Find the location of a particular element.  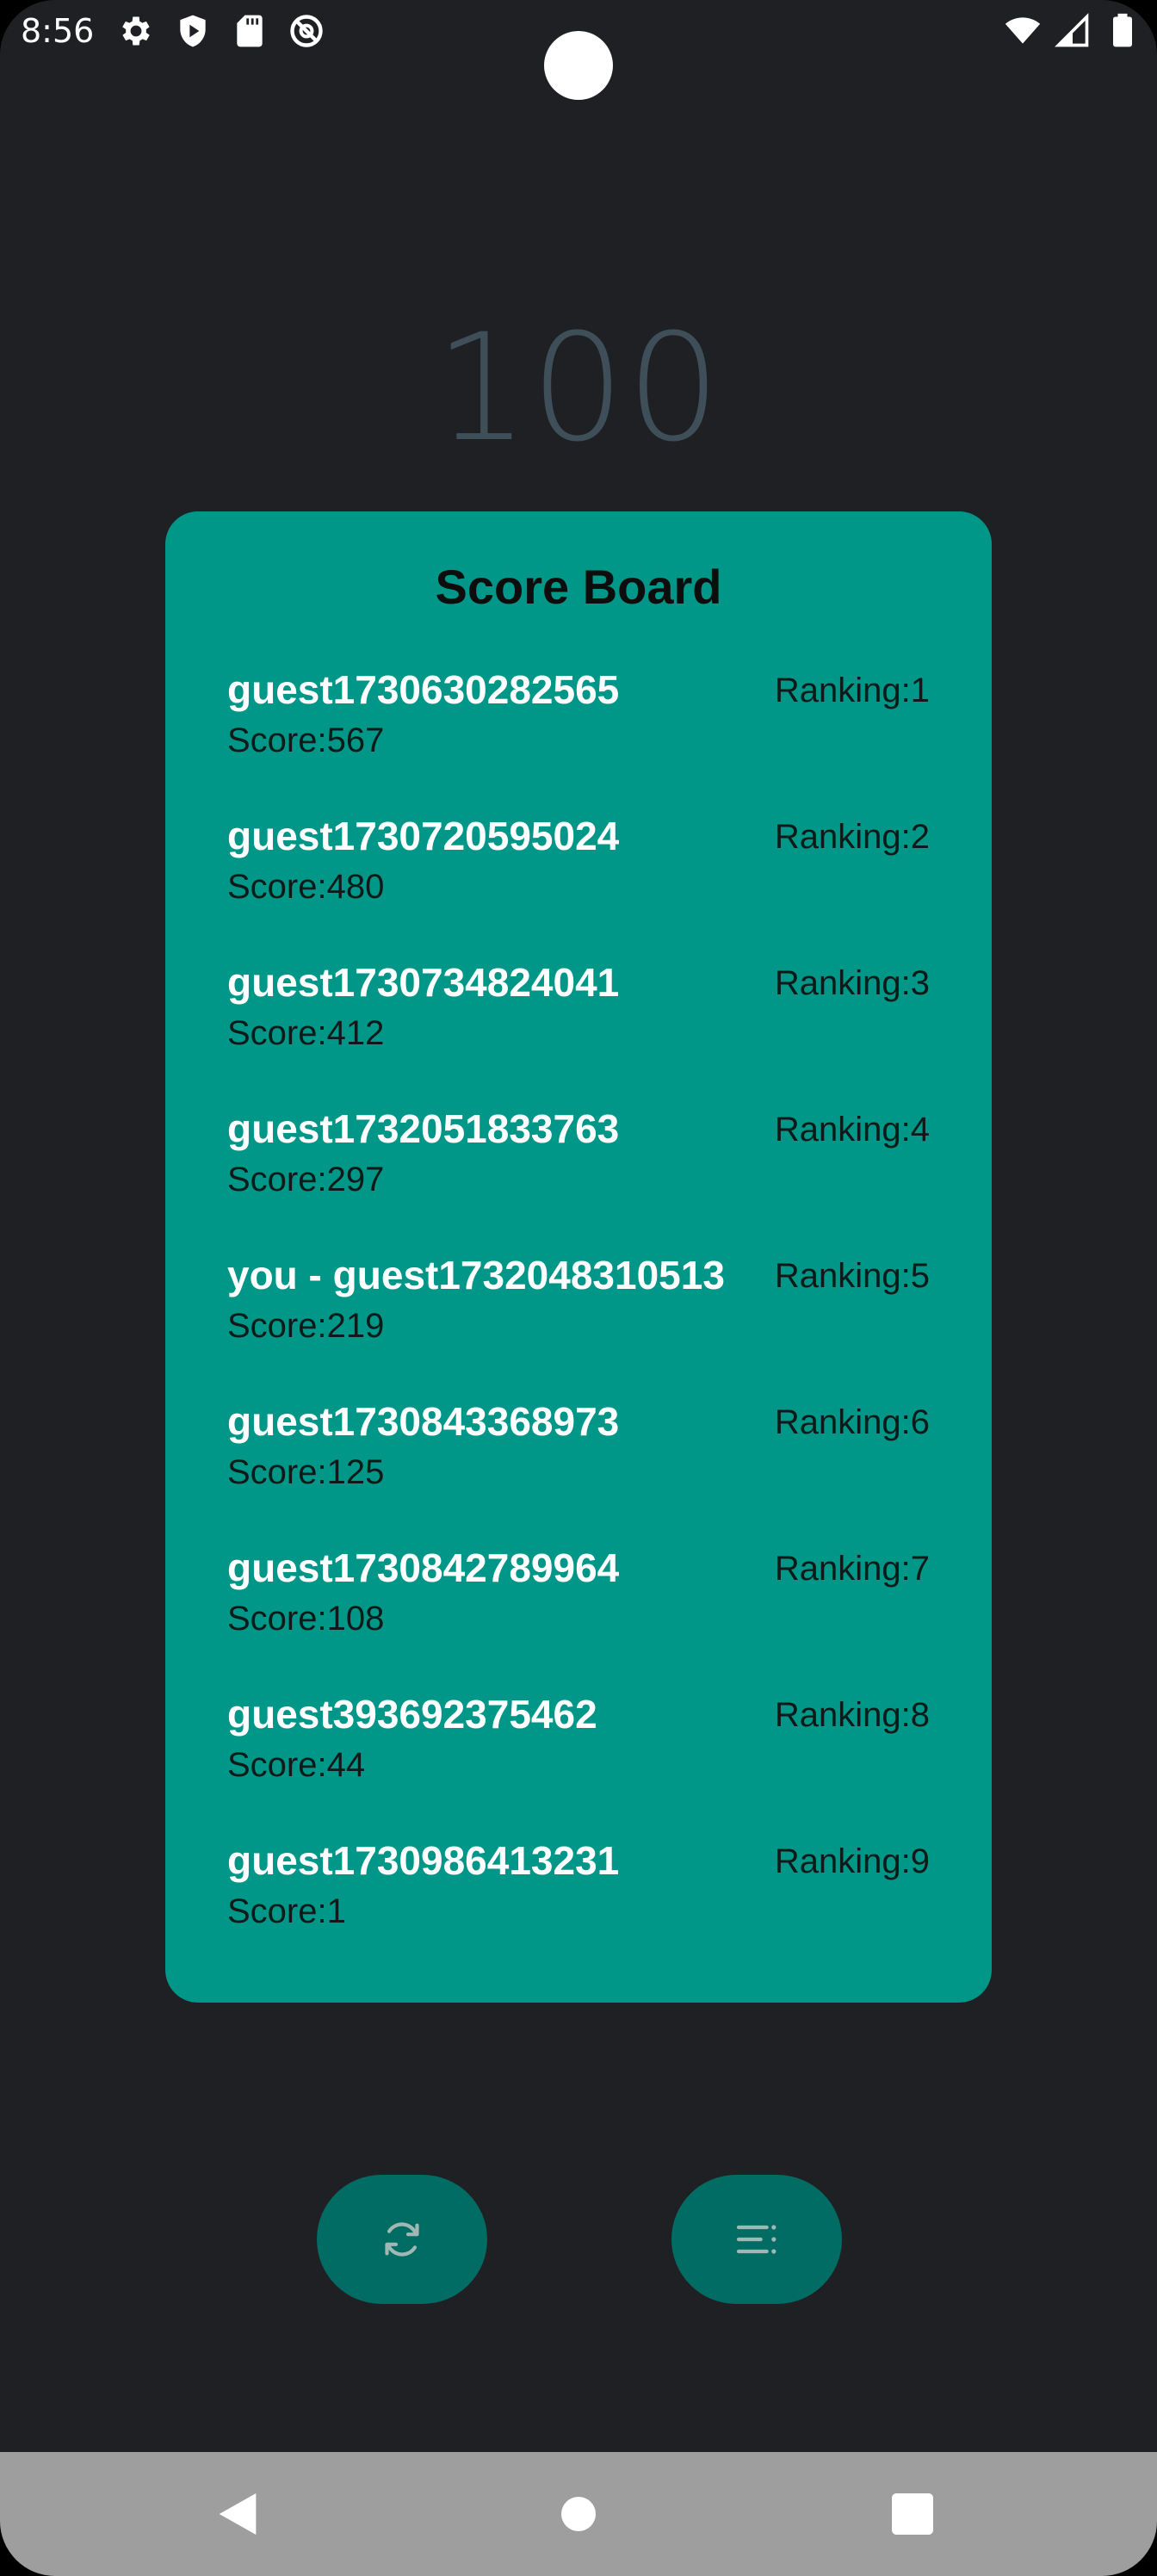

player-name: guest1730843368973 is located at coordinates (423, 1422).